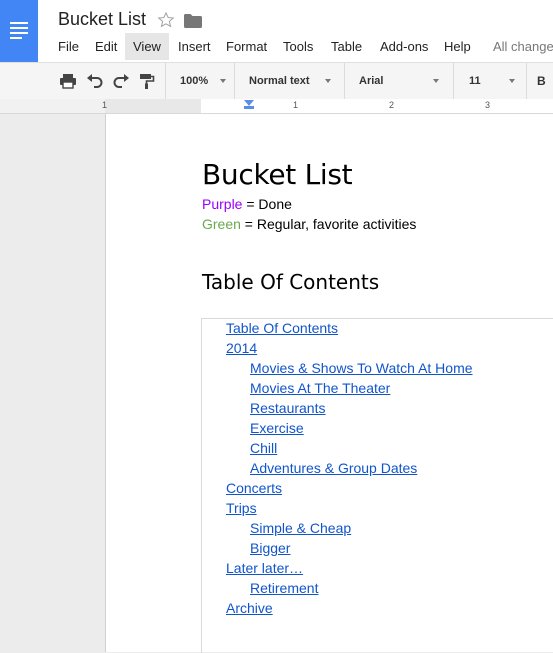 This screenshot has width=553, height=653. Describe the element at coordinates (287, 408) in the screenshot. I see `toc-link: Restaurants` at that location.